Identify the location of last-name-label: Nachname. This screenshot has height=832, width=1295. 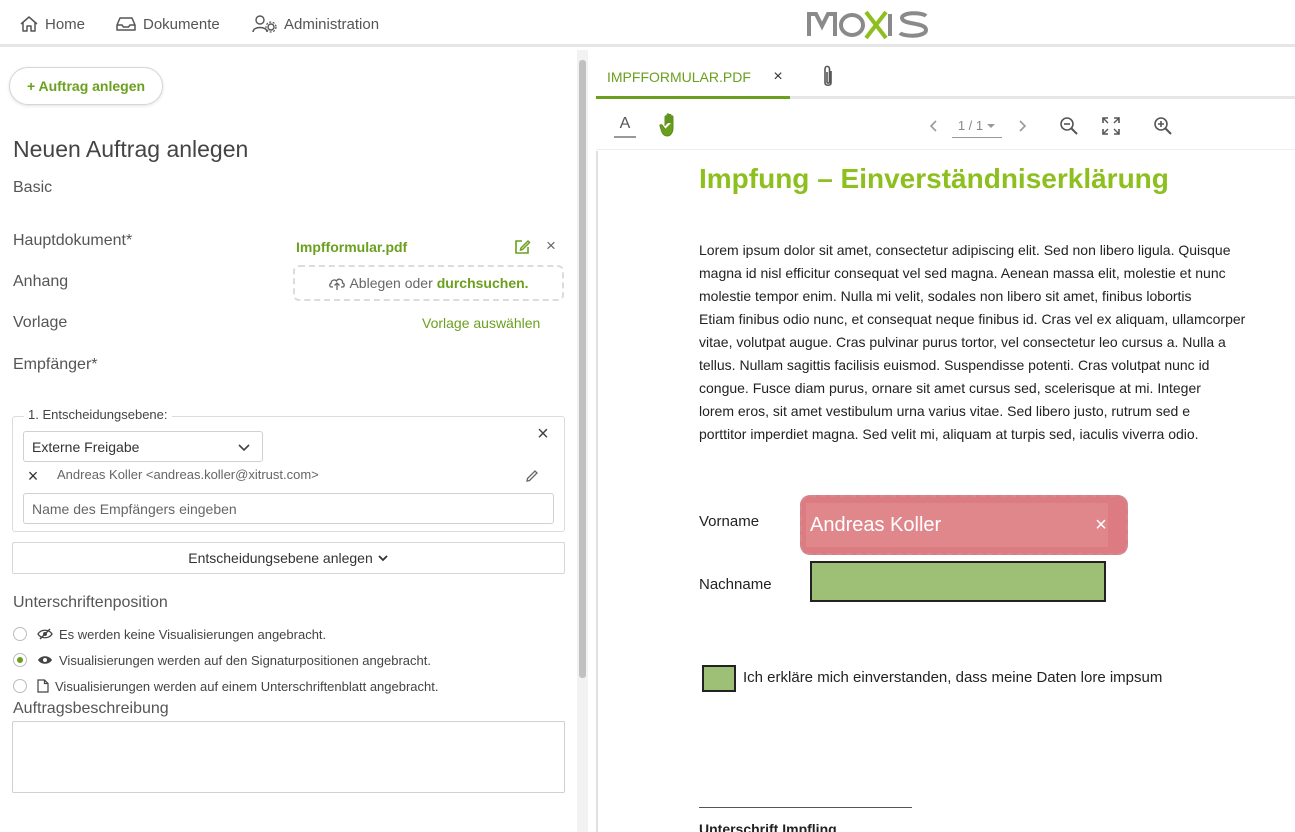
(735, 584).